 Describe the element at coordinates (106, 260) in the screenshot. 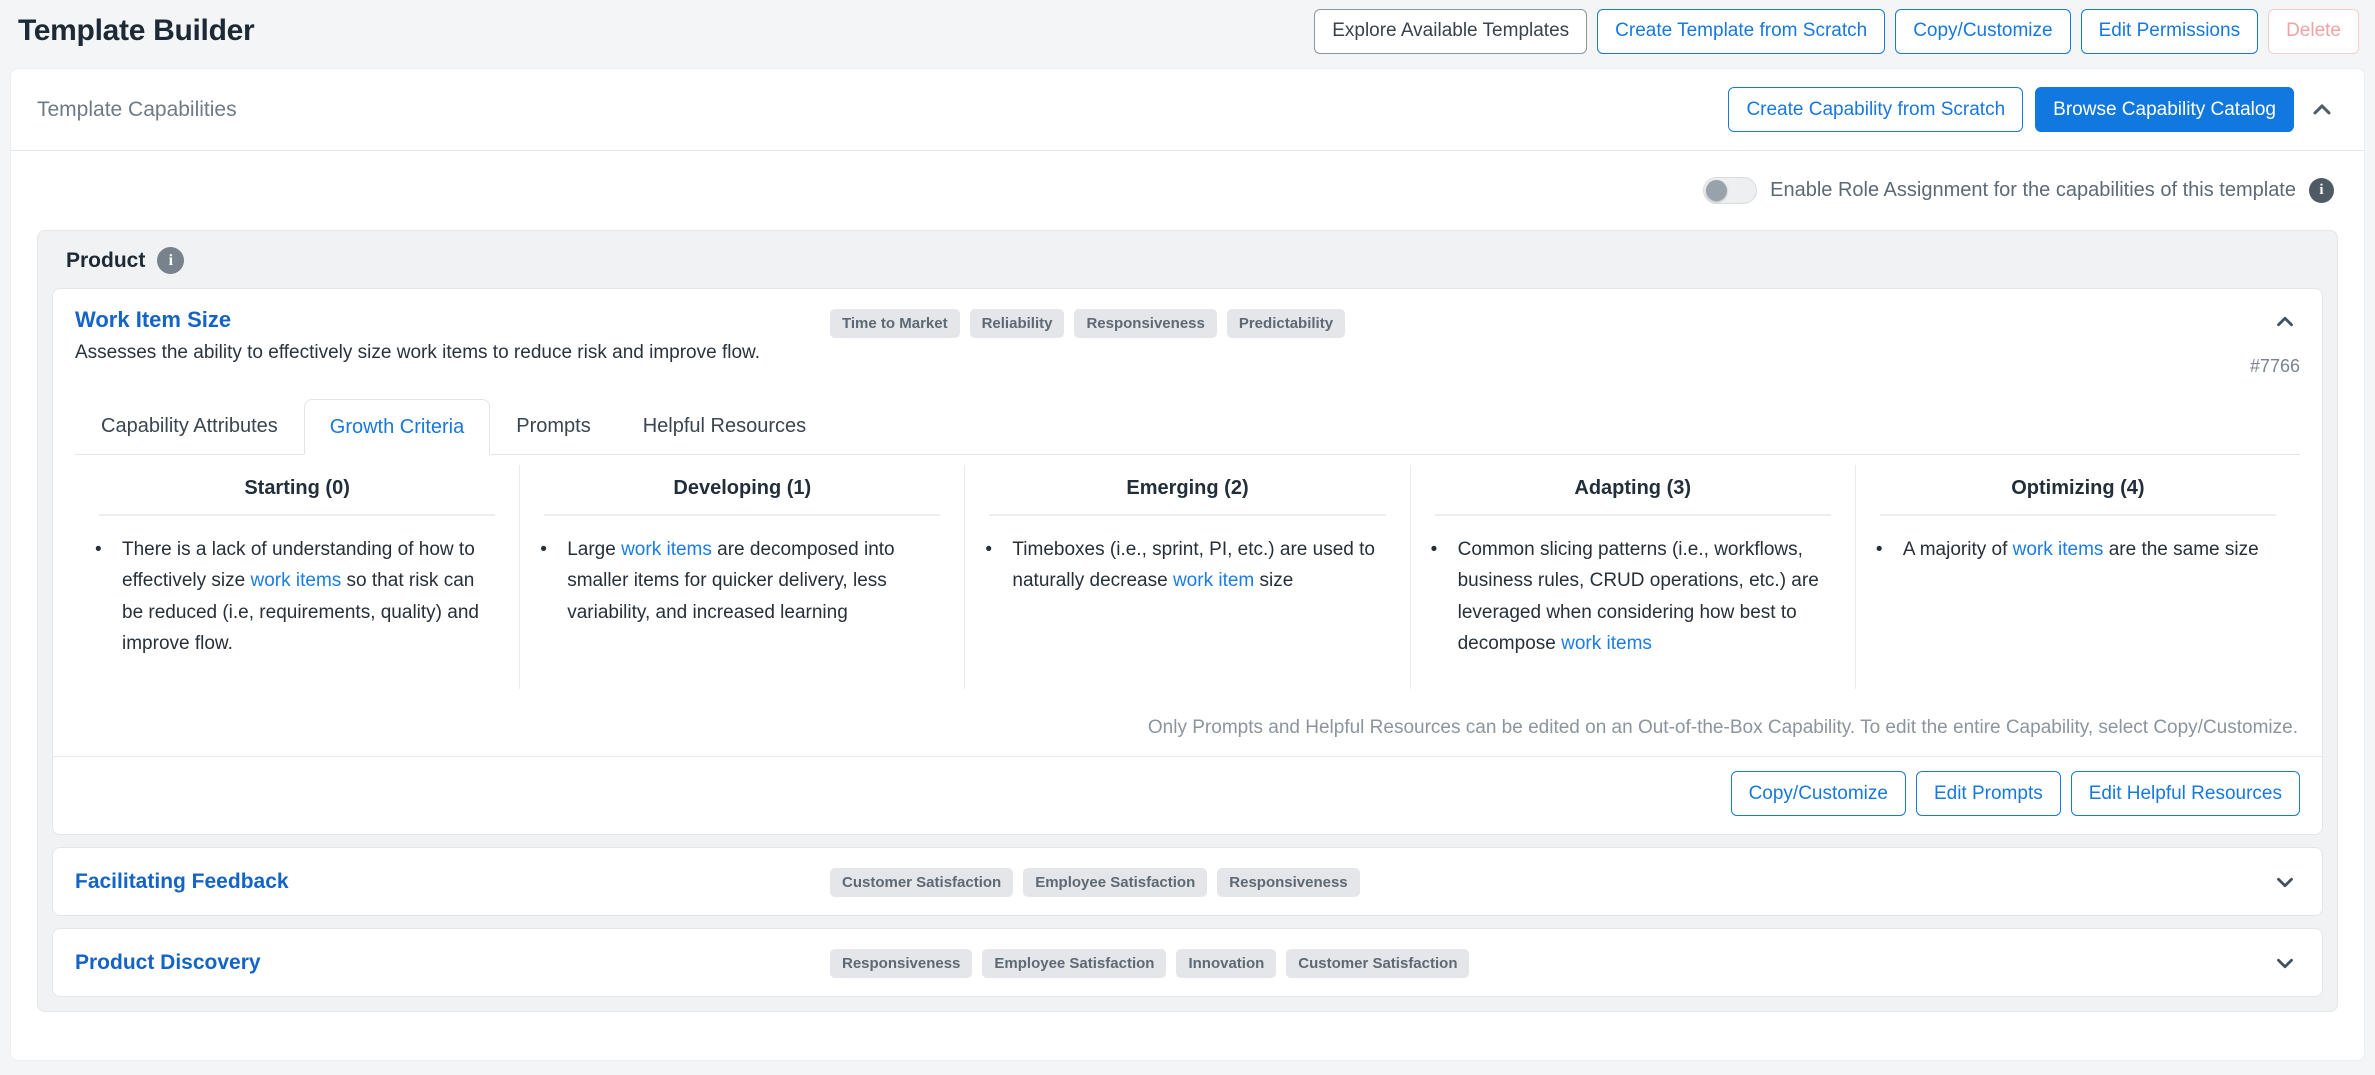

I see `product-section-title: Product` at that location.